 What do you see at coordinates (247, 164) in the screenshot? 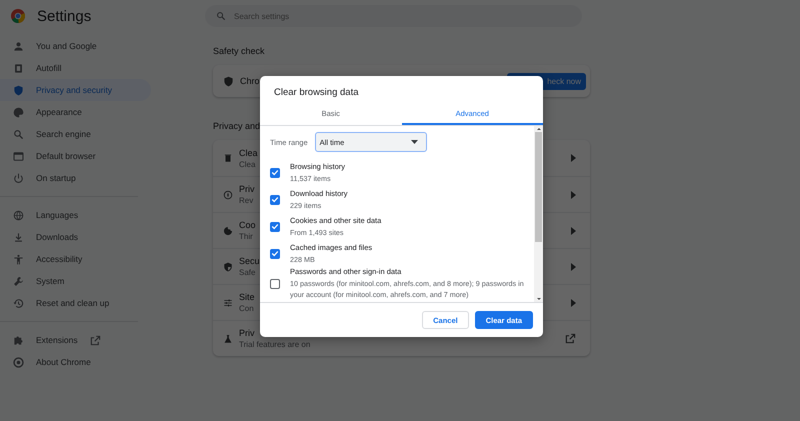
I see `row-subtitle: Clea` at bounding box center [247, 164].